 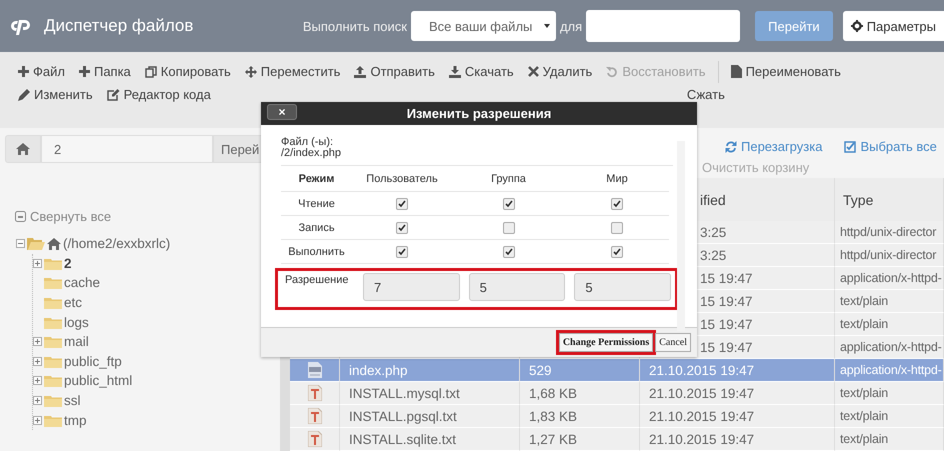 I want to click on toolbar-button: Сжать, so click(x=705, y=94).